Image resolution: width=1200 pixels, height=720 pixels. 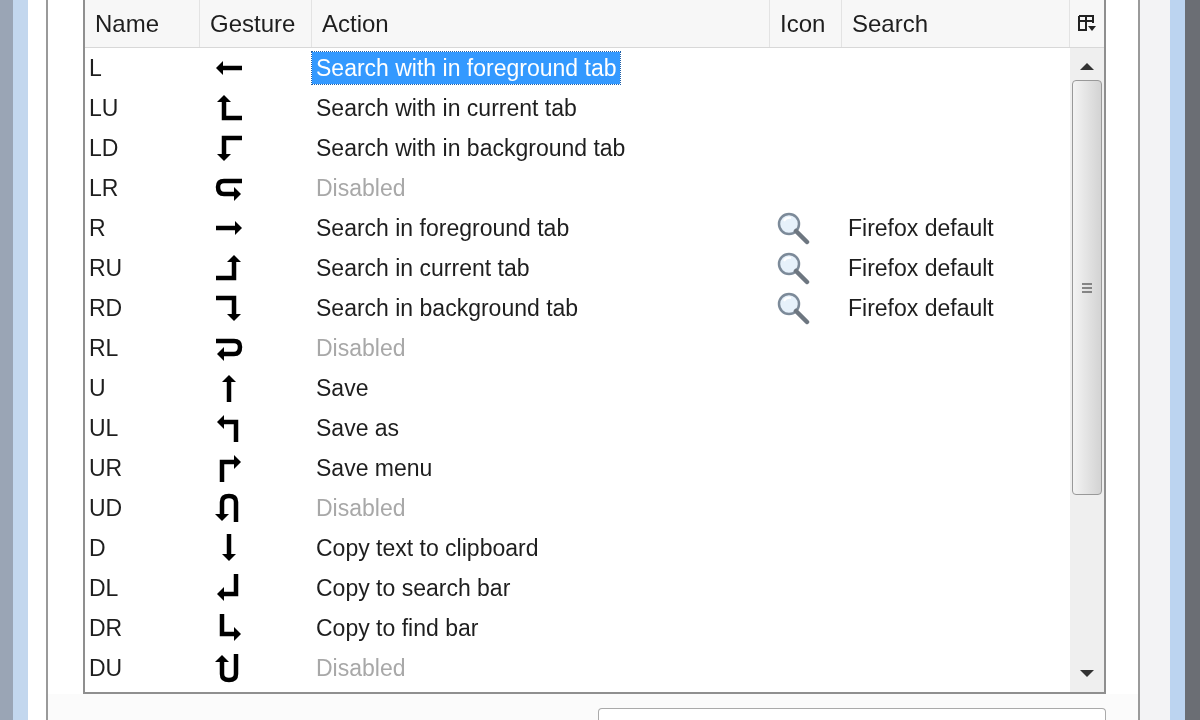 What do you see at coordinates (956, 23) in the screenshot?
I see `column-header: Search` at bounding box center [956, 23].